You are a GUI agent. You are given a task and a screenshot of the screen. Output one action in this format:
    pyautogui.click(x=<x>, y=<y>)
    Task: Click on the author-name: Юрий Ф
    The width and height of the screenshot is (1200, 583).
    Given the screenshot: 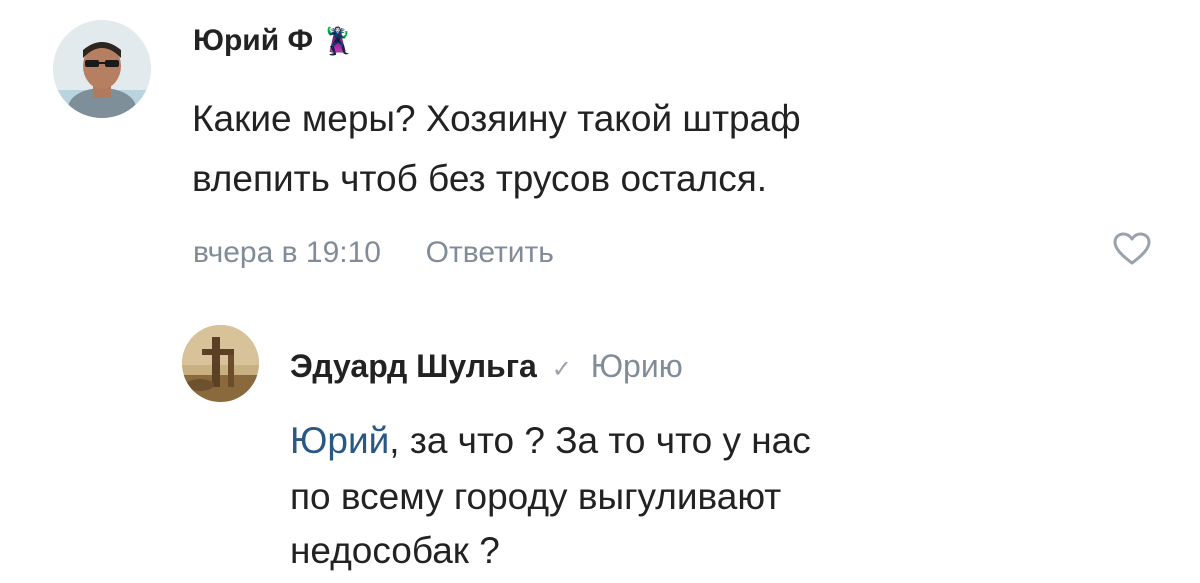 What is the action you would take?
    pyautogui.click(x=253, y=40)
    